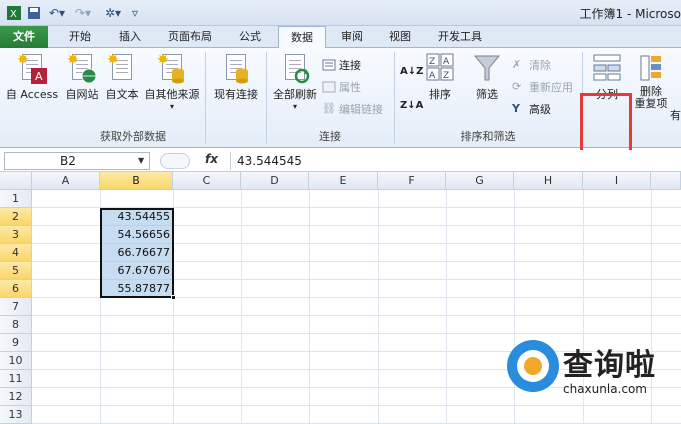 The image size is (681, 424). What do you see at coordinates (136, 271) in the screenshot?
I see `cell-b5: 67.67676` at bounding box center [136, 271].